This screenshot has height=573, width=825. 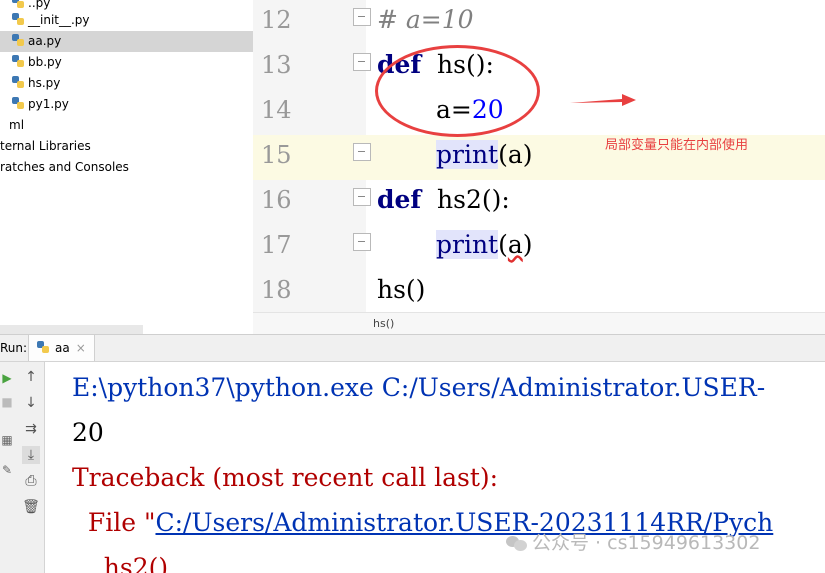 What do you see at coordinates (126, 41) in the screenshot?
I see `tree-item-aa-py: aa.py` at bounding box center [126, 41].